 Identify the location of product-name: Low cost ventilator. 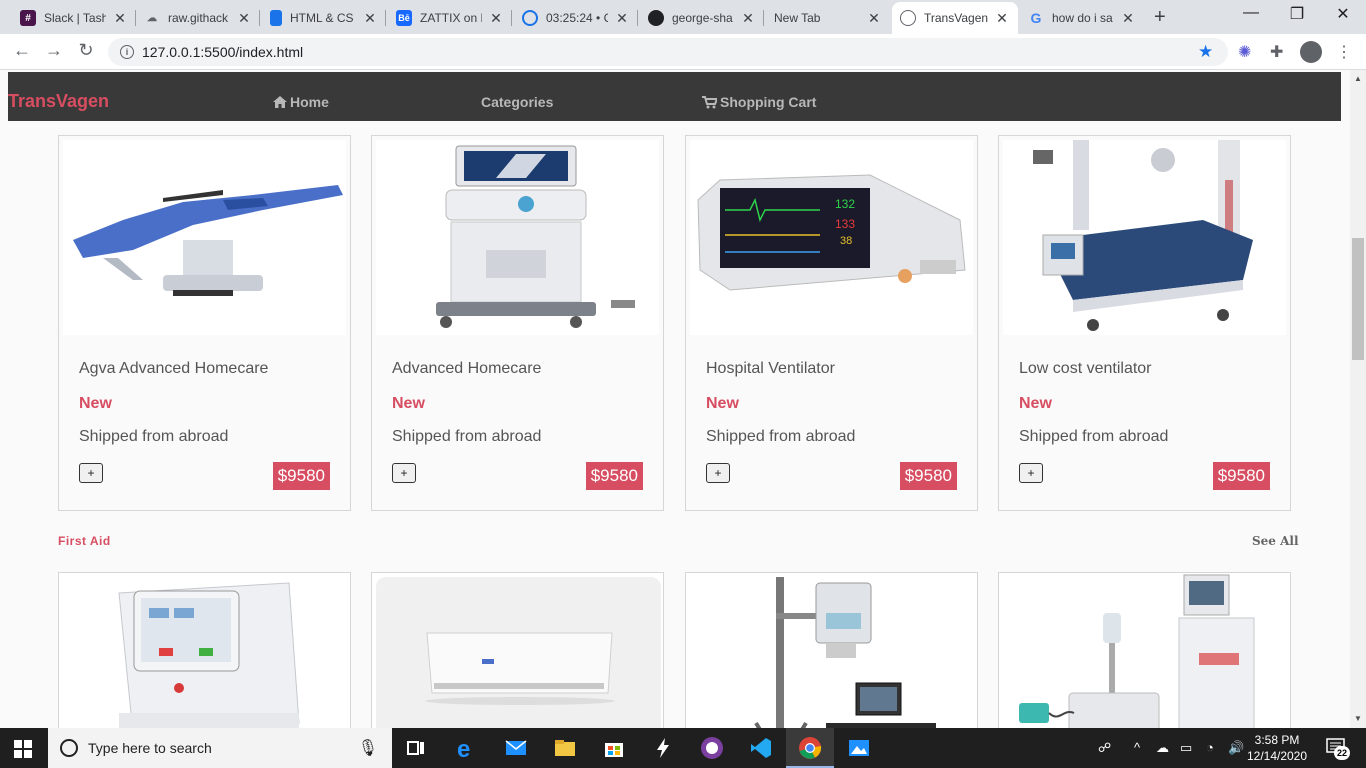
(1085, 369).